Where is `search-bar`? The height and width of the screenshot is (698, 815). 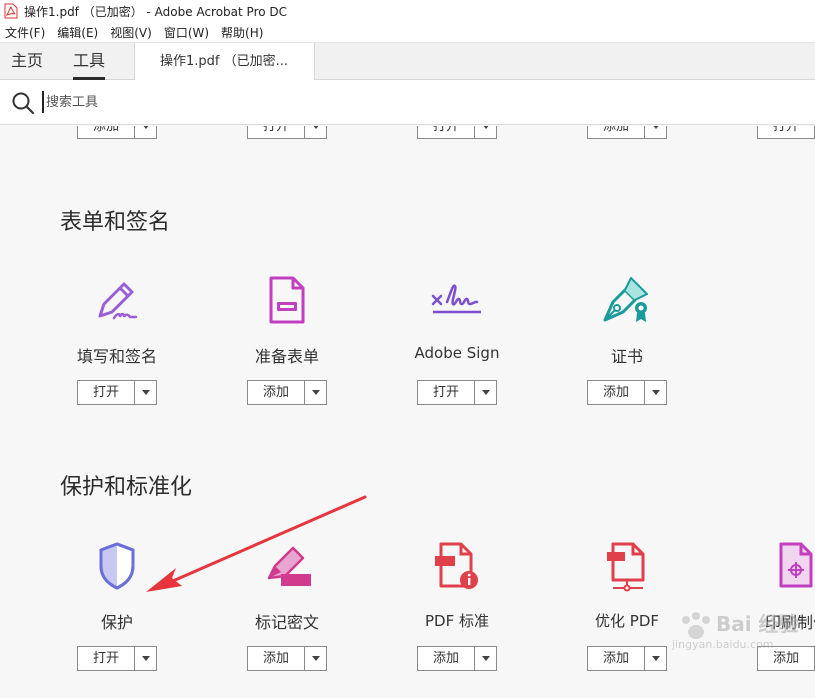 search-bar is located at coordinates (407, 102).